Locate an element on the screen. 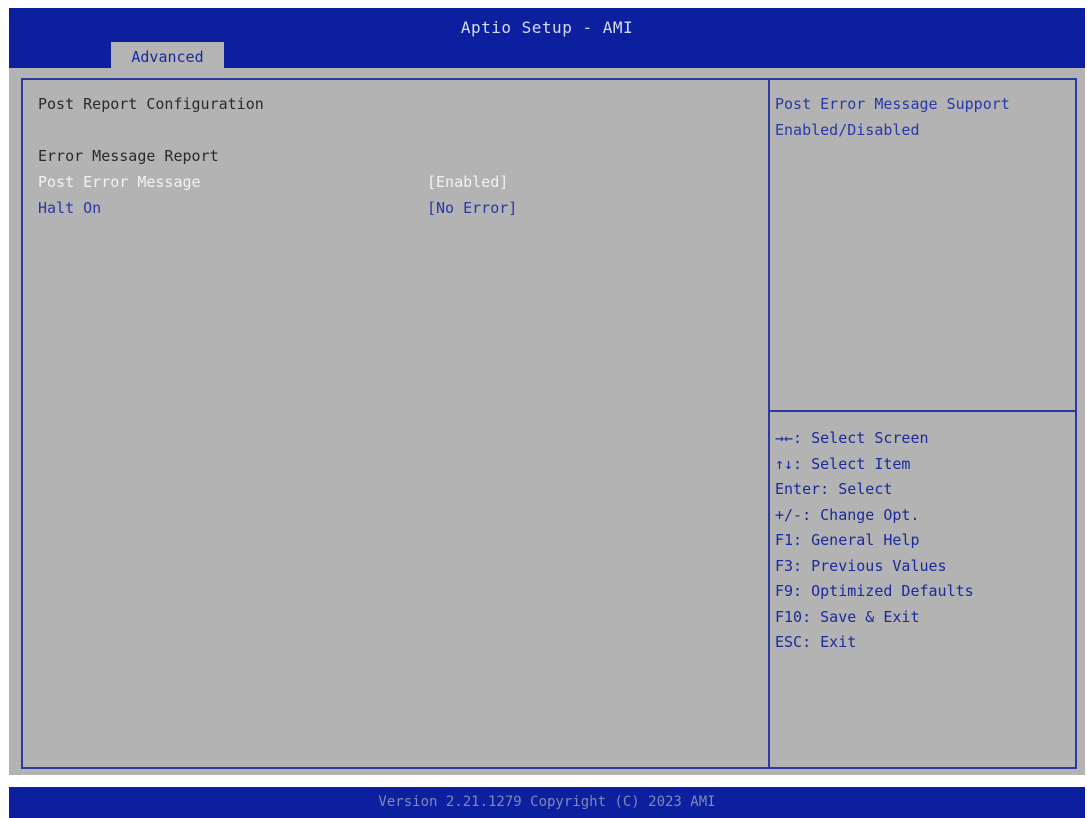  help-divider is located at coordinates (922, 411).